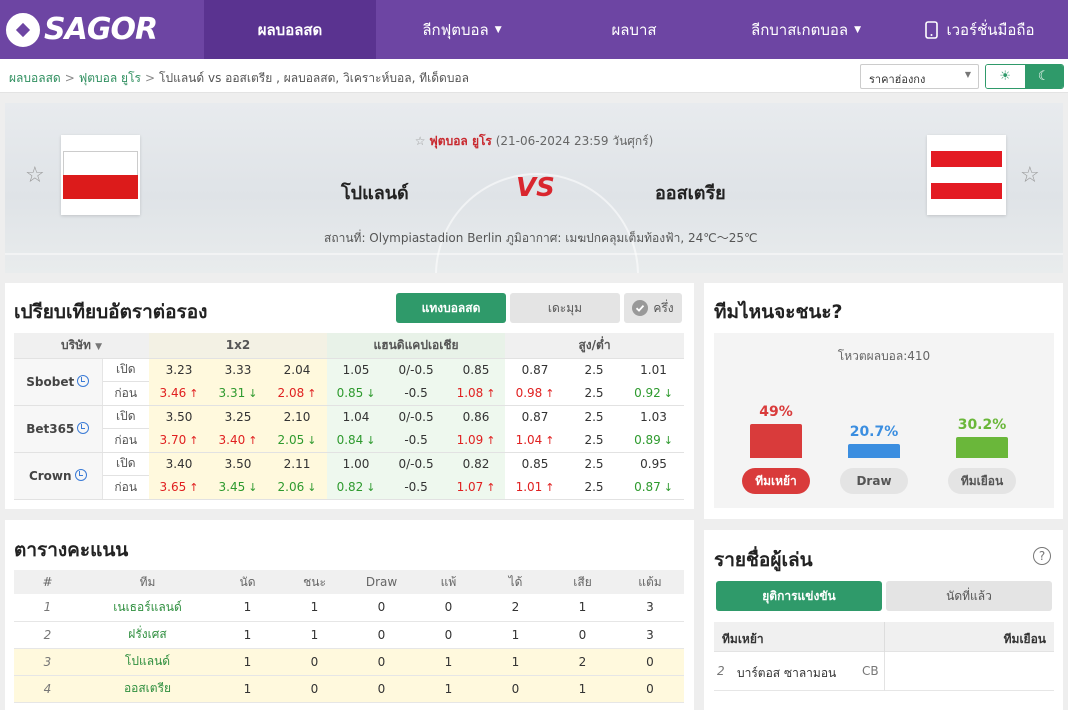 The width and height of the screenshot is (1068, 710). I want to click on league-star-icon: ☆, so click(420, 141).